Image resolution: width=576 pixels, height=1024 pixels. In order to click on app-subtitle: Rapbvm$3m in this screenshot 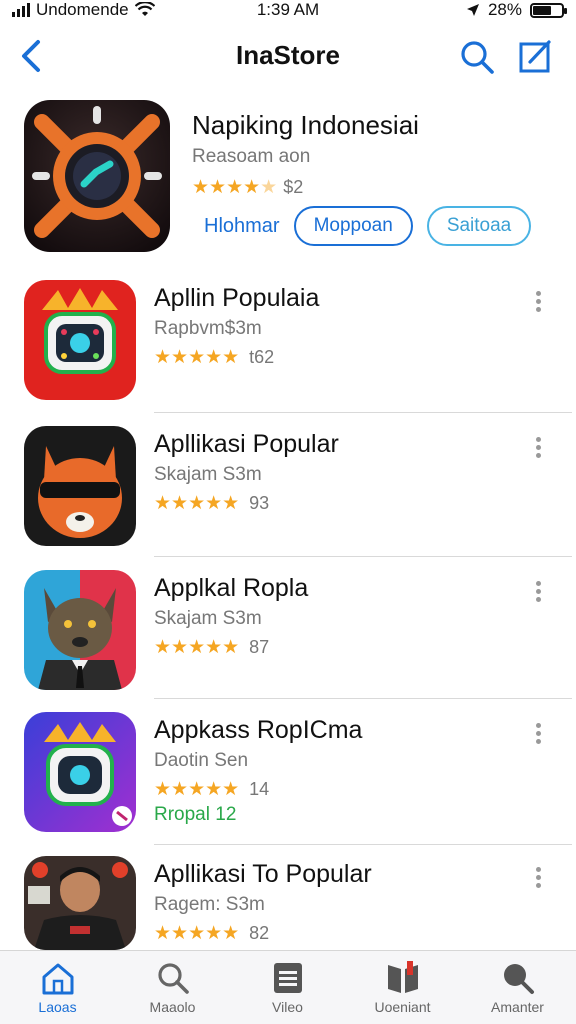, I will do `click(208, 328)`.